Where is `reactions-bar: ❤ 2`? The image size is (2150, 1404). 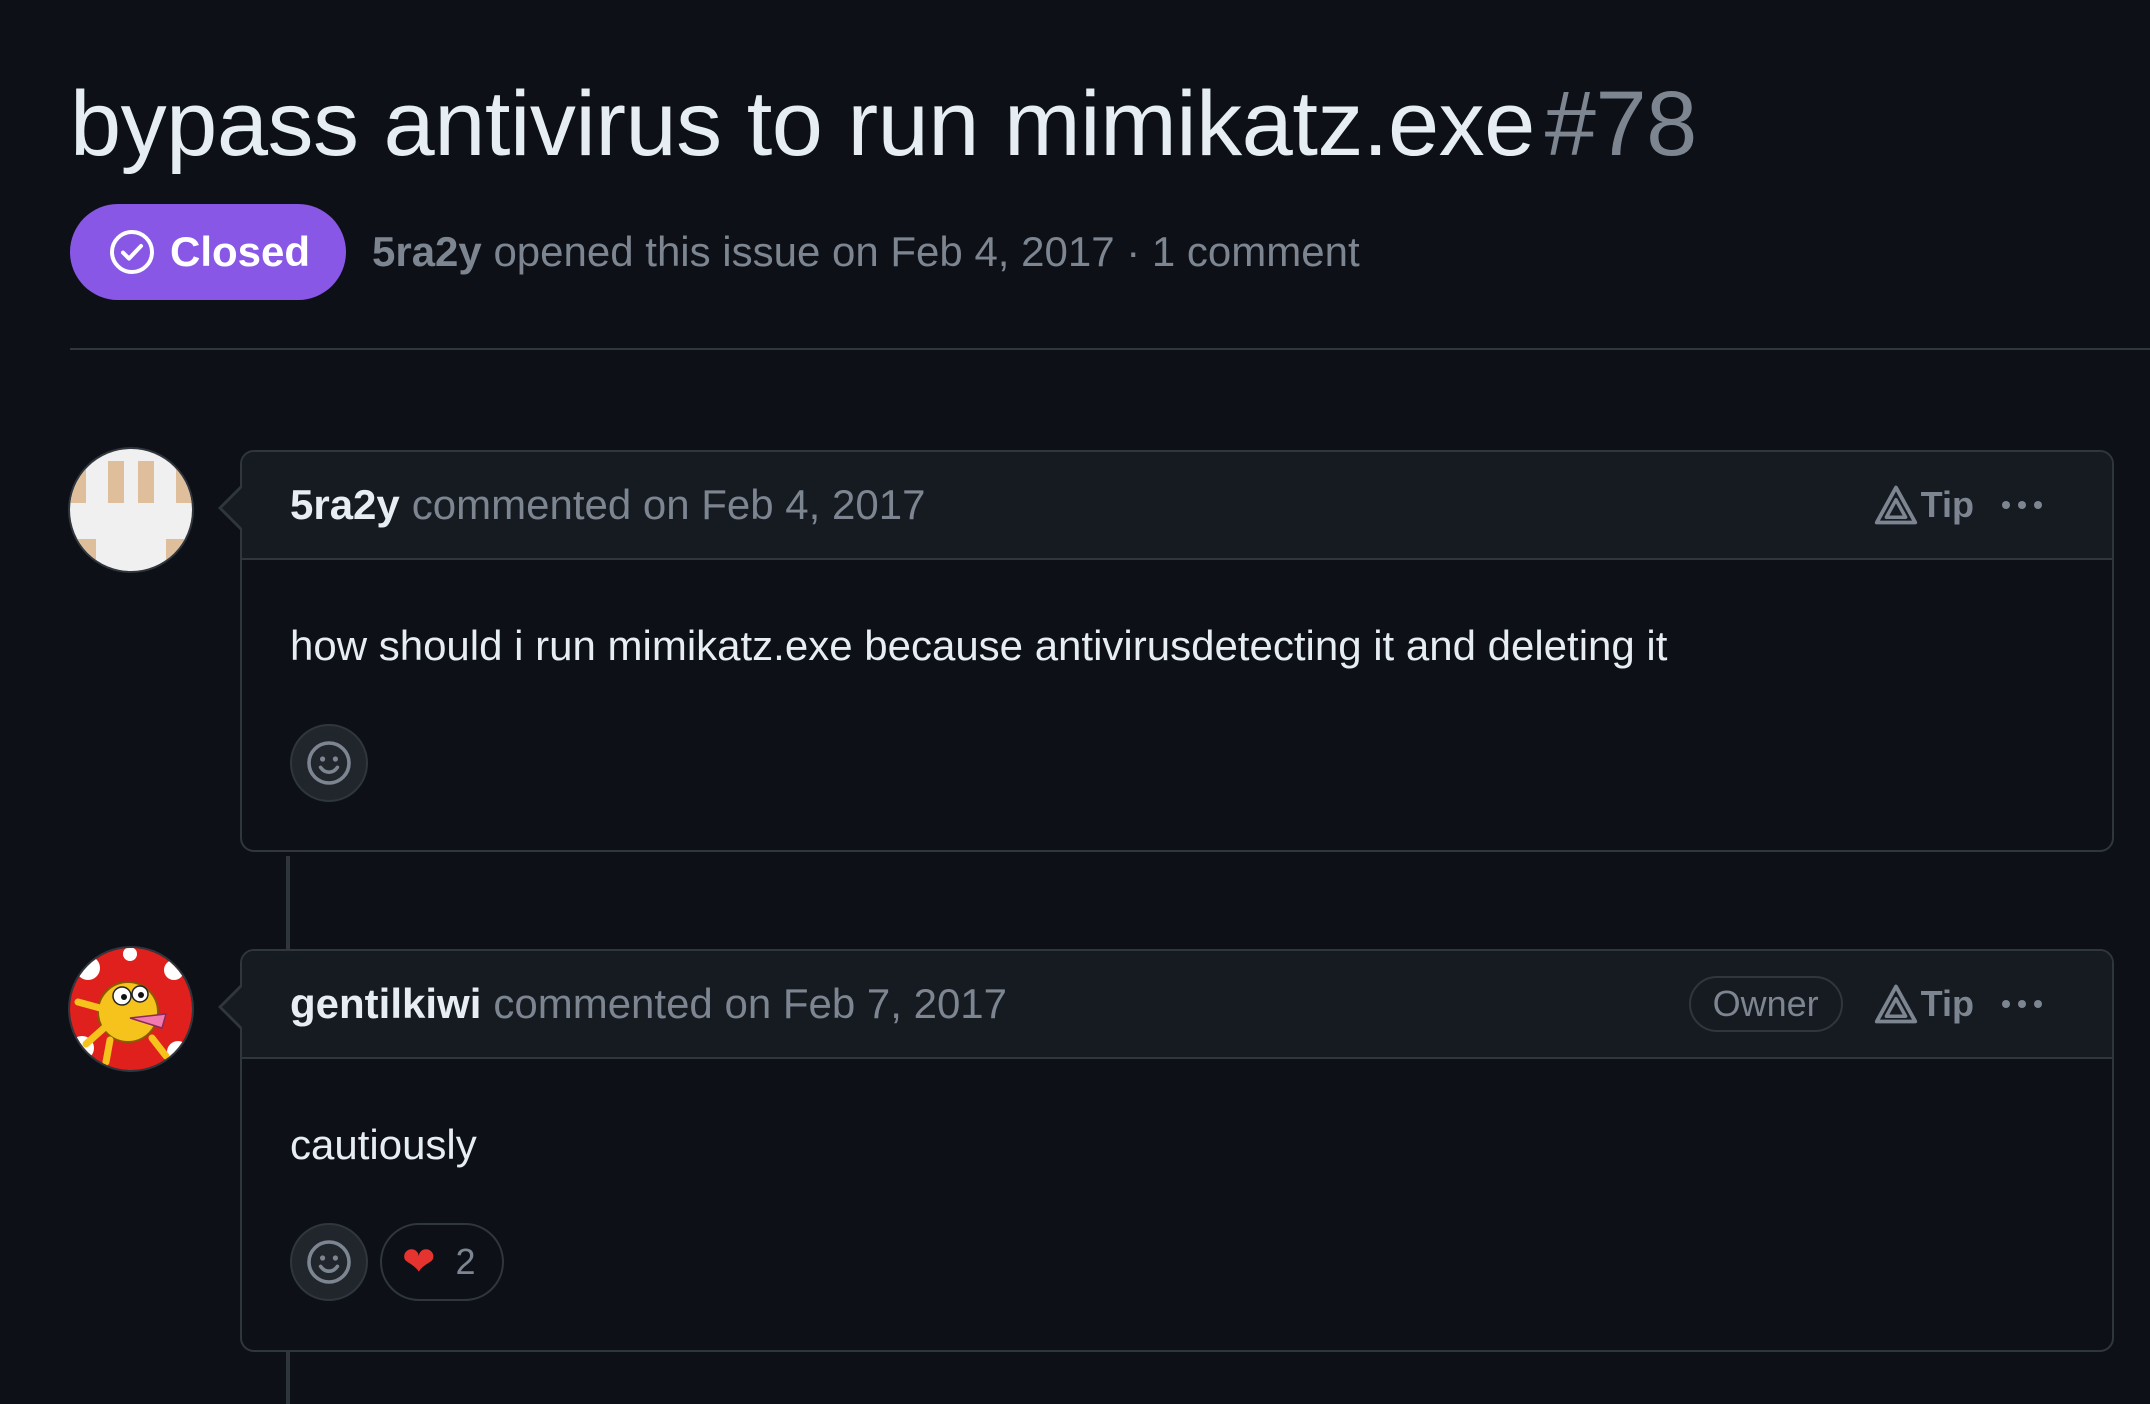 reactions-bar: ❤ 2 is located at coordinates (397, 1262).